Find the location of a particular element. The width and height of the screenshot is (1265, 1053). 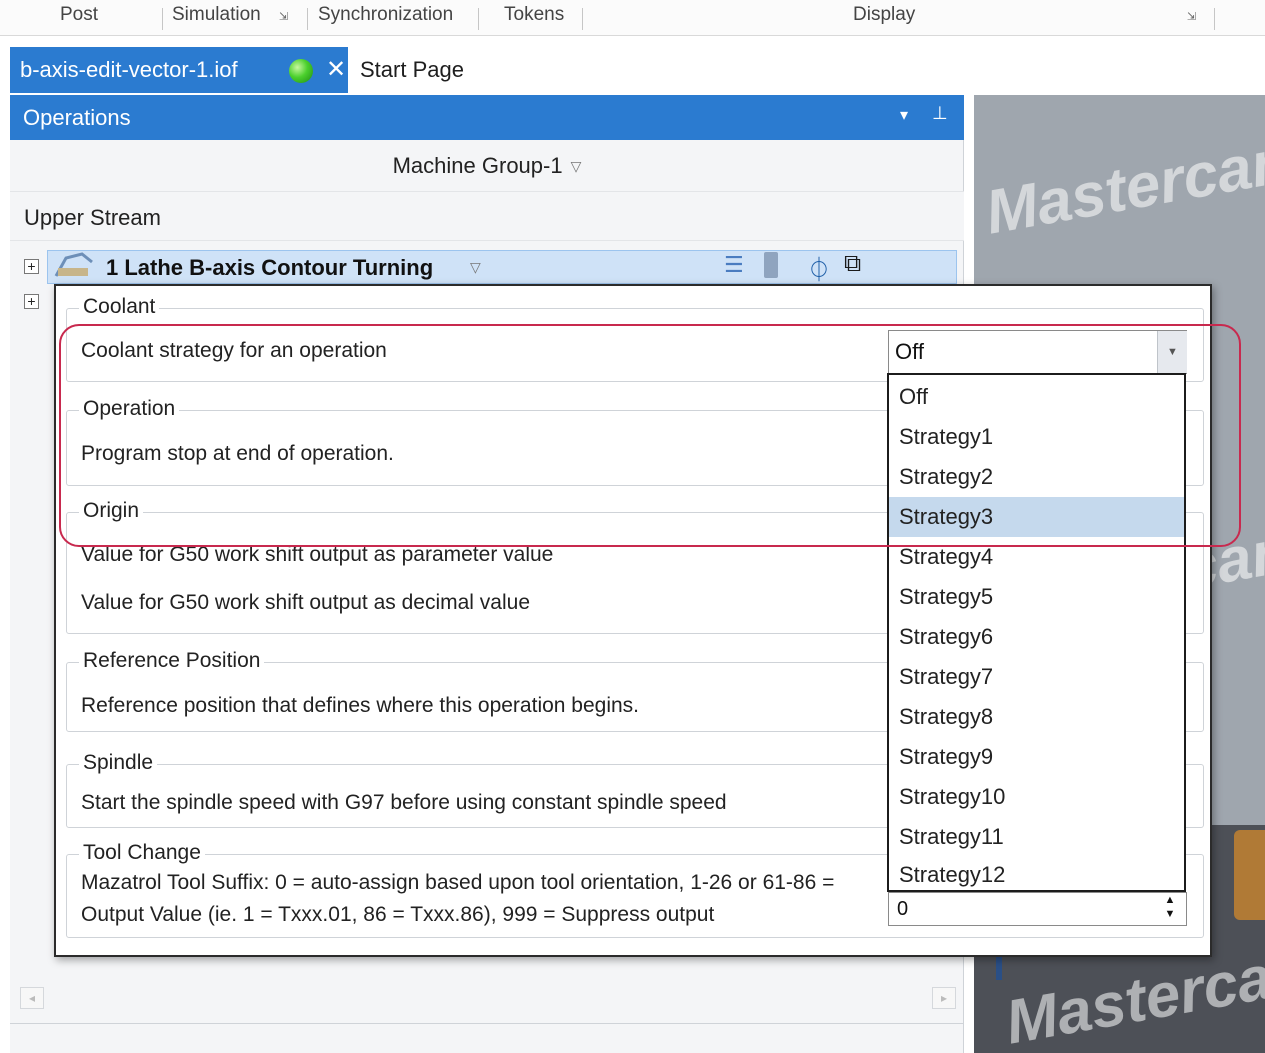

divider is located at coordinates (487, 1023).